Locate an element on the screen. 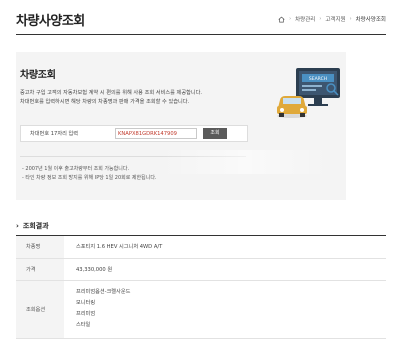 The width and height of the screenshot is (400, 344). illustration-label: SEARCH is located at coordinates (318, 79).